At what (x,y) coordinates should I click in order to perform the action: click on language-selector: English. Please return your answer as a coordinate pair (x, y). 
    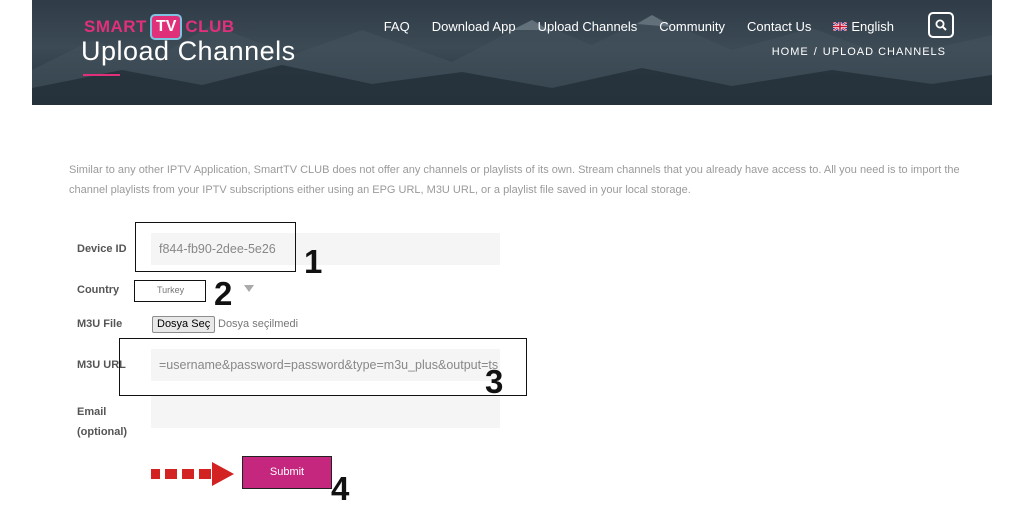
    Looking at the image, I should click on (863, 26).